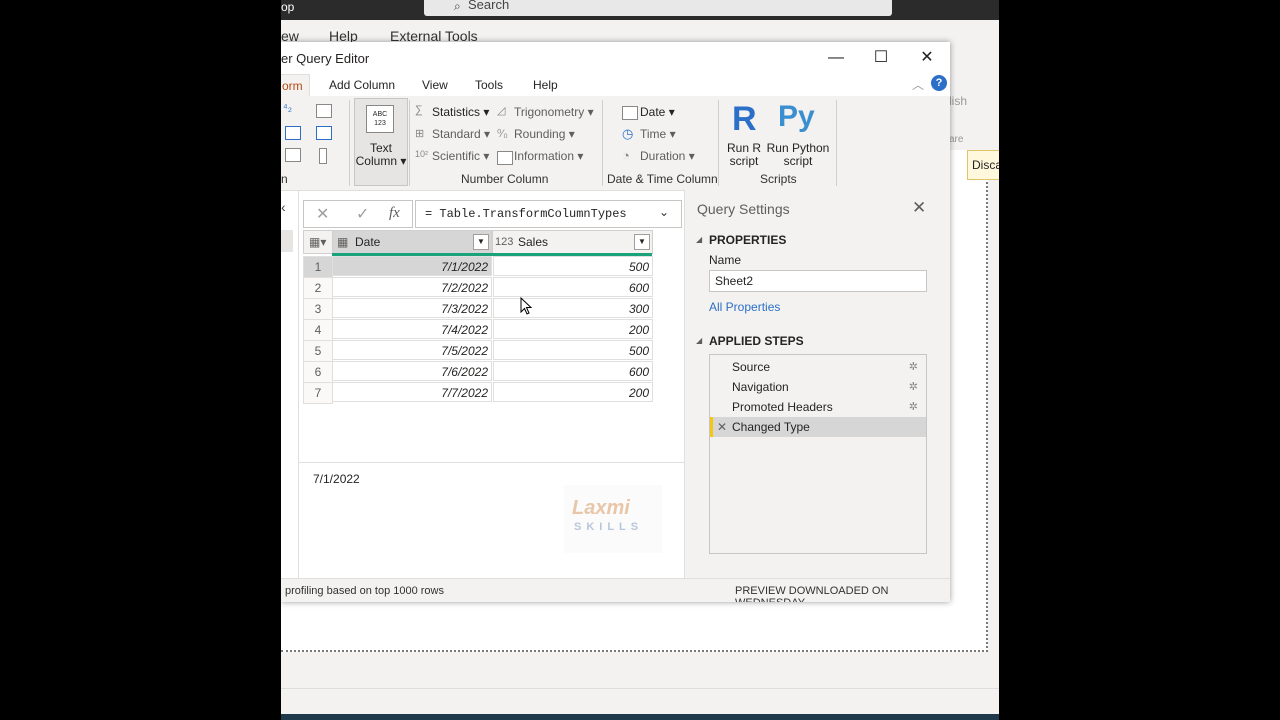 This screenshot has width=1280, height=720. What do you see at coordinates (460, 112) in the screenshot?
I see `statistics-button: Statistics ▾` at bounding box center [460, 112].